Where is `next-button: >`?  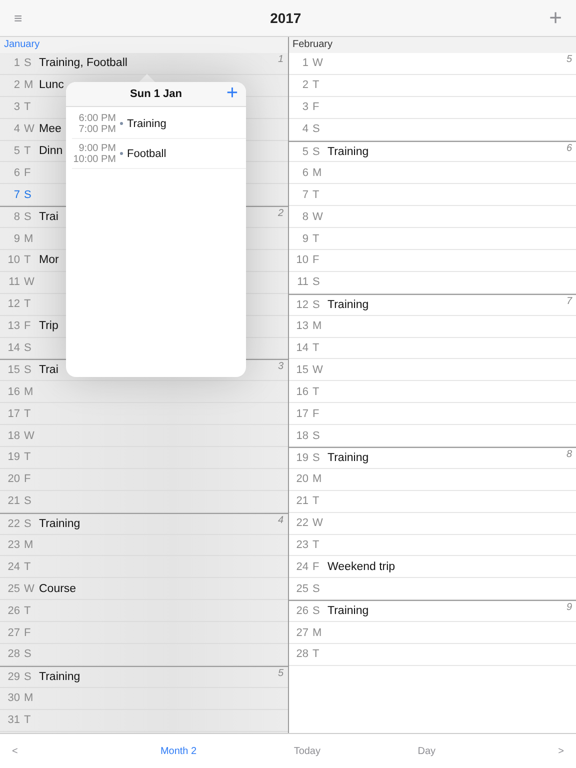
next-button: > is located at coordinates (561, 751).